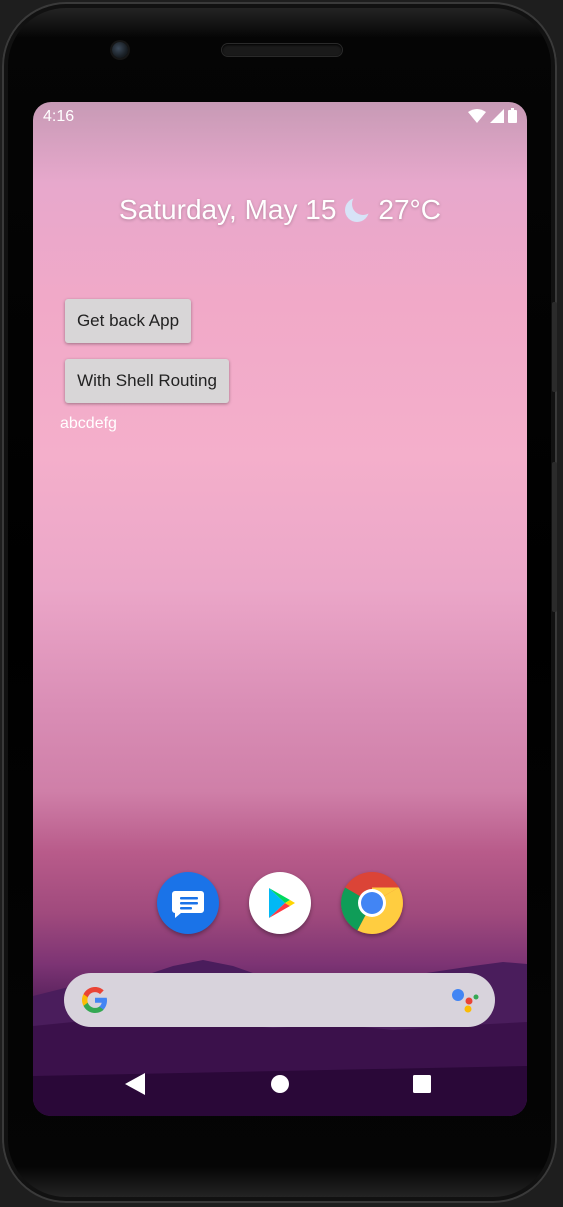  Describe the element at coordinates (94, 1000) in the screenshot. I see `google-g-icon` at that location.